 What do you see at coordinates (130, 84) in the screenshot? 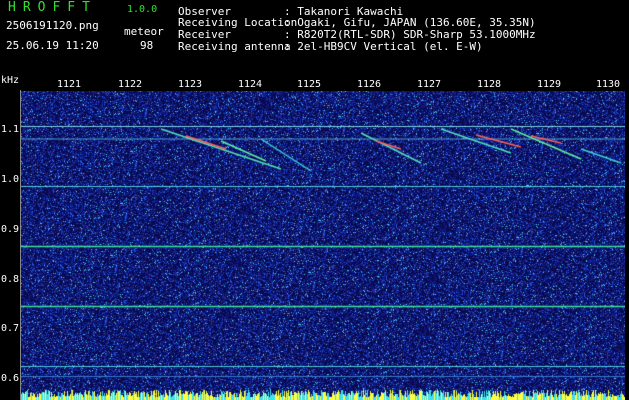
I see `x-tick-label: 1122` at bounding box center [130, 84].